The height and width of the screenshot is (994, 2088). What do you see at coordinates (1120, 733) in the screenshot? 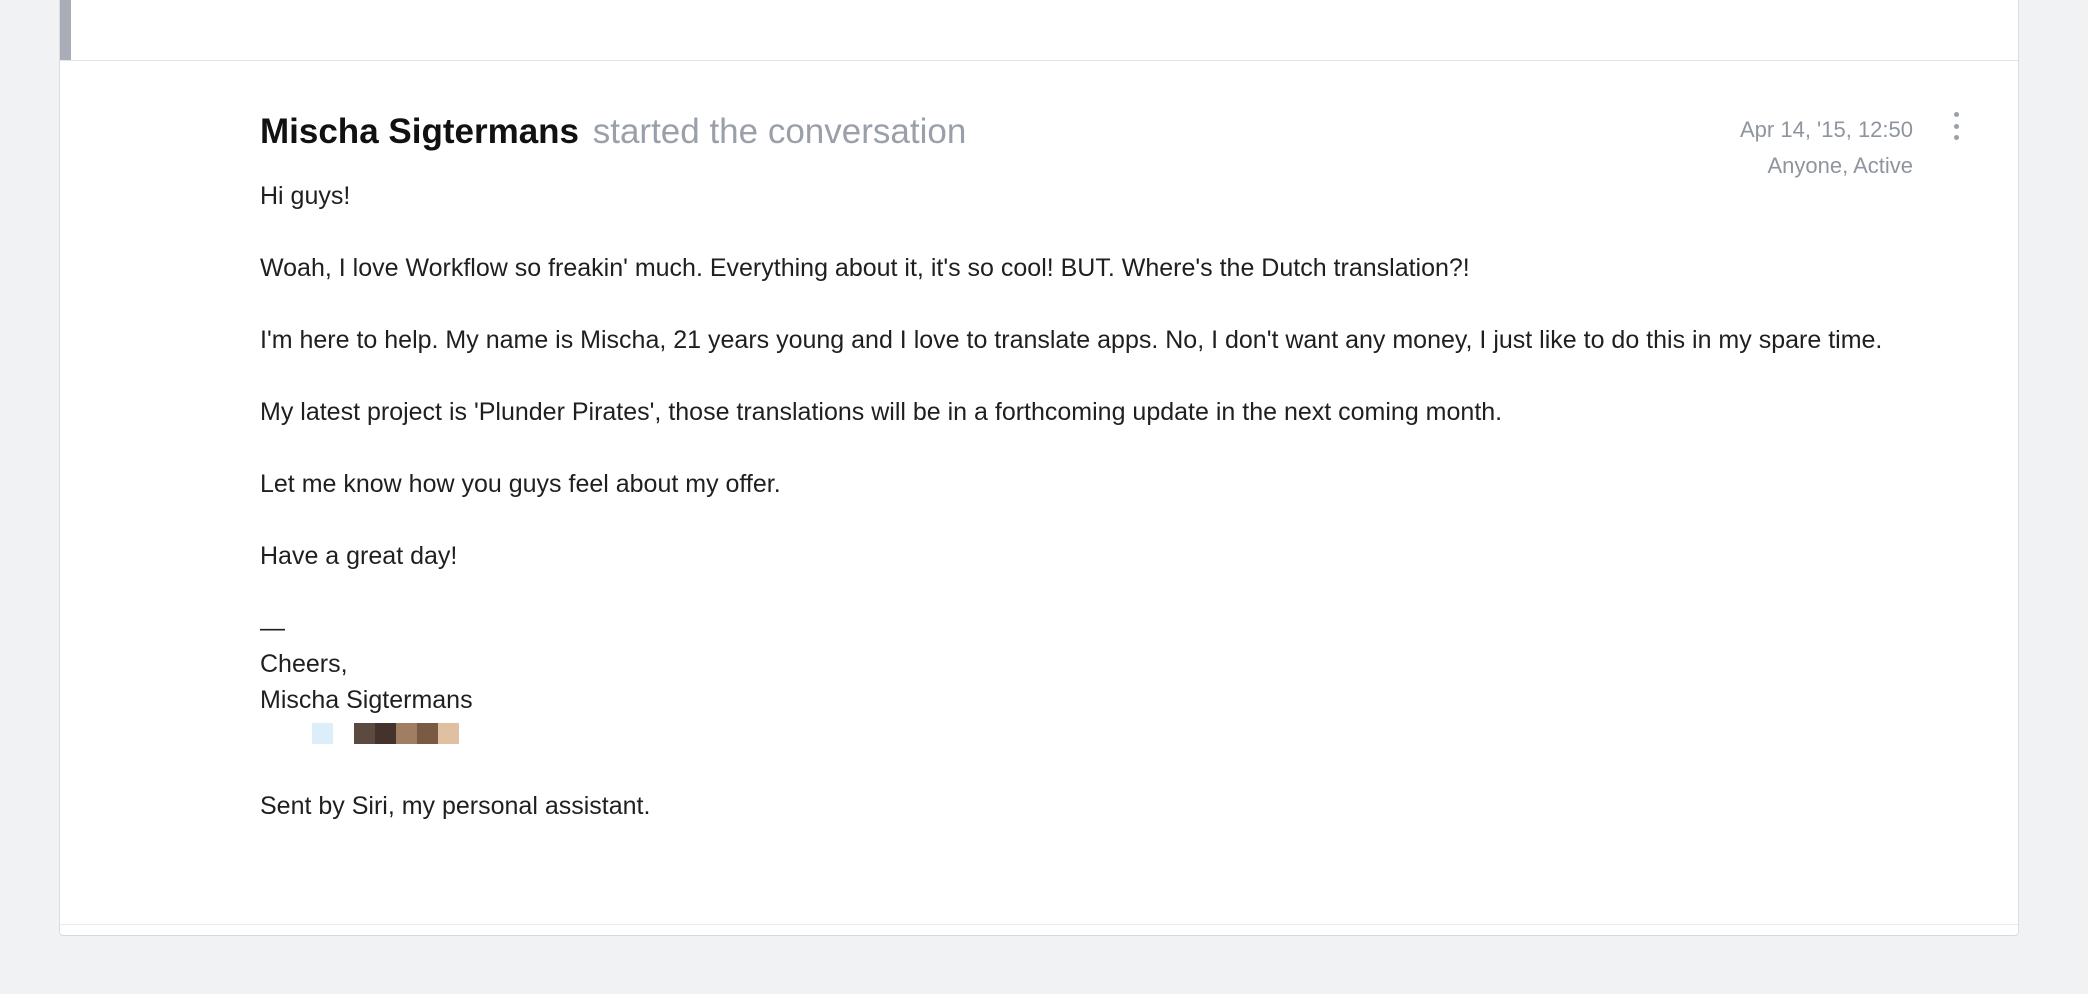
I see `signature-emoji-row` at bounding box center [1120, 733].